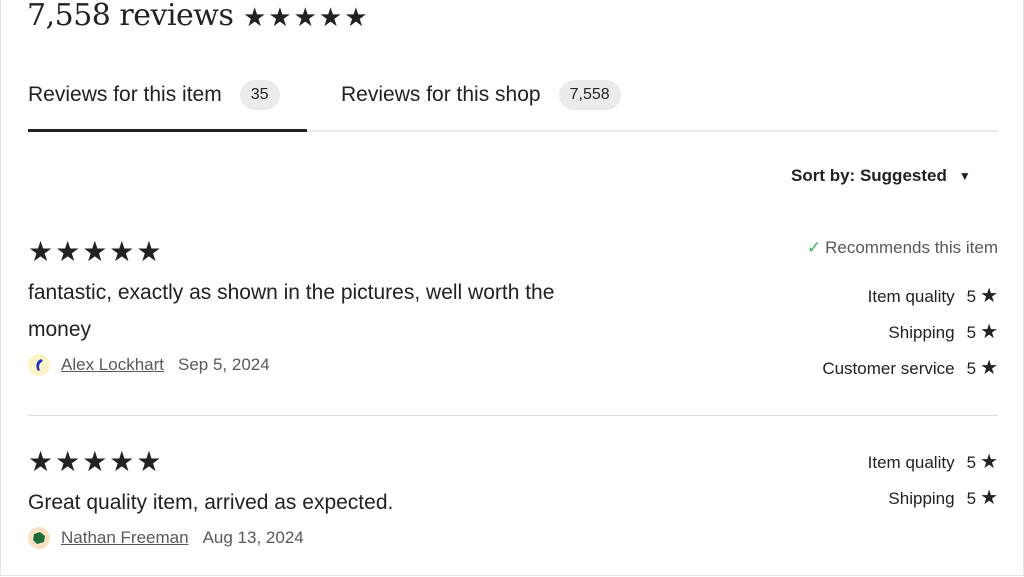  Describe the element at coordinates (211, 502) in the screenshot. I see `review-text: Great quality item, arrived as expected.` at that location.